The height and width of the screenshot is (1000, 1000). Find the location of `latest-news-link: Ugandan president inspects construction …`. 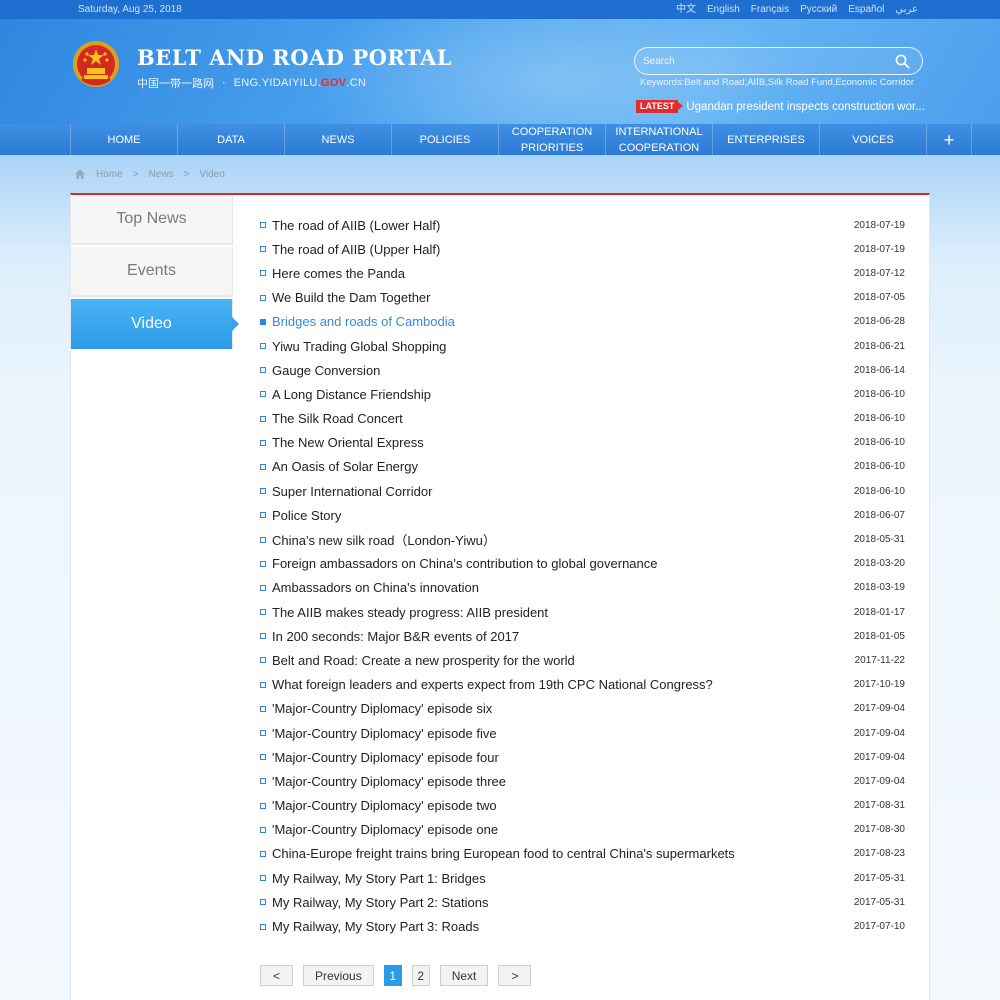

latest-news-link: Ugandan president inspects construction … is located at coordinates (805, 107).